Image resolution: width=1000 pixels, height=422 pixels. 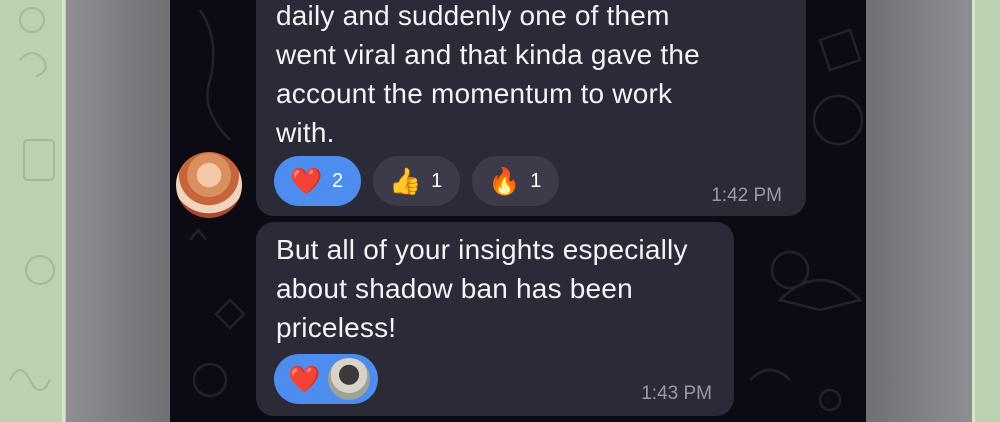 What do you see at coordinates (919, 211) in the screenshot?
I see `right-dim-band` at bounding box center [919, 211].